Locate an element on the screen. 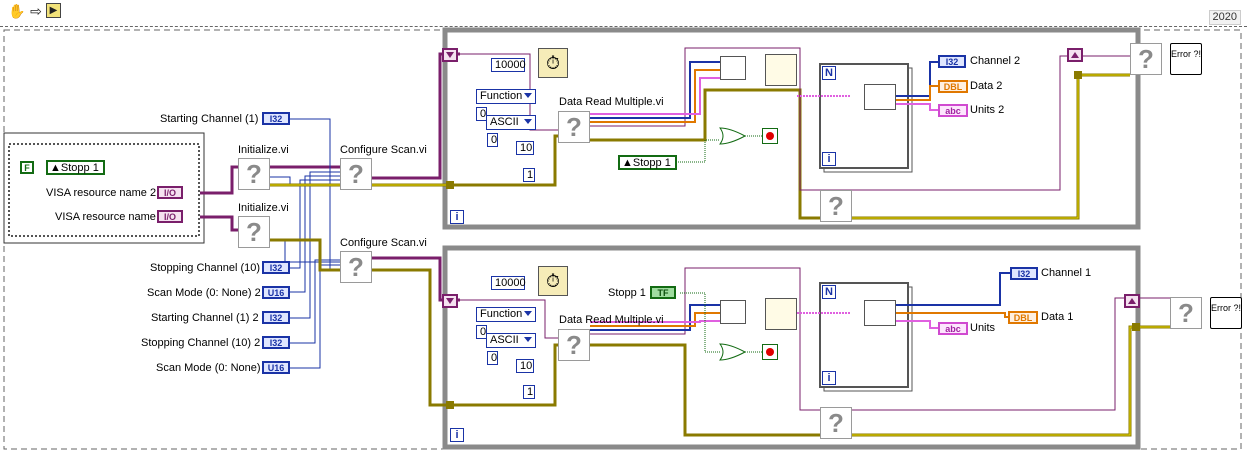  loop1-timer-constant: 10000 is located at coordinates (508, 65).